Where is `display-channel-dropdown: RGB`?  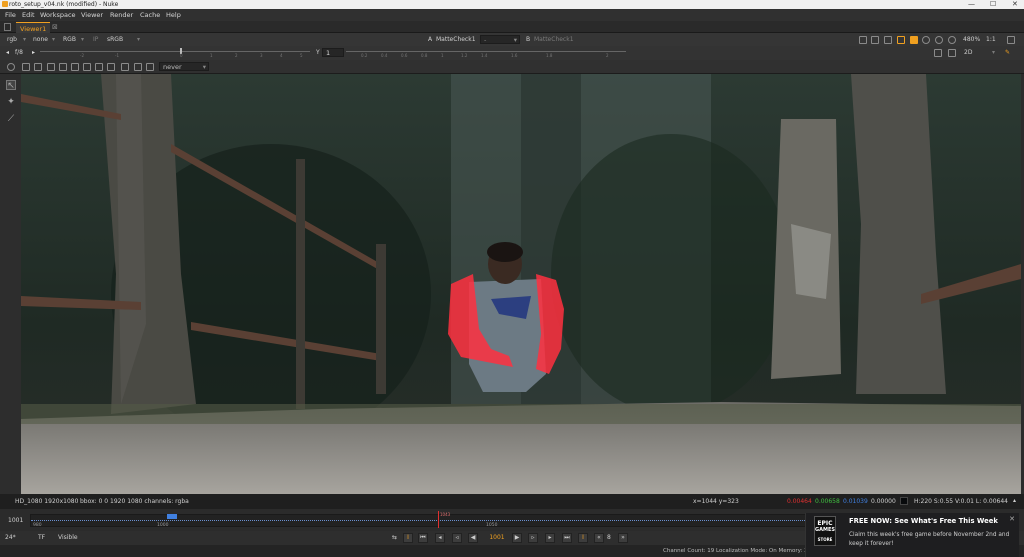
display-channel-dropdown: RGB is located at coordinates (69, 39).